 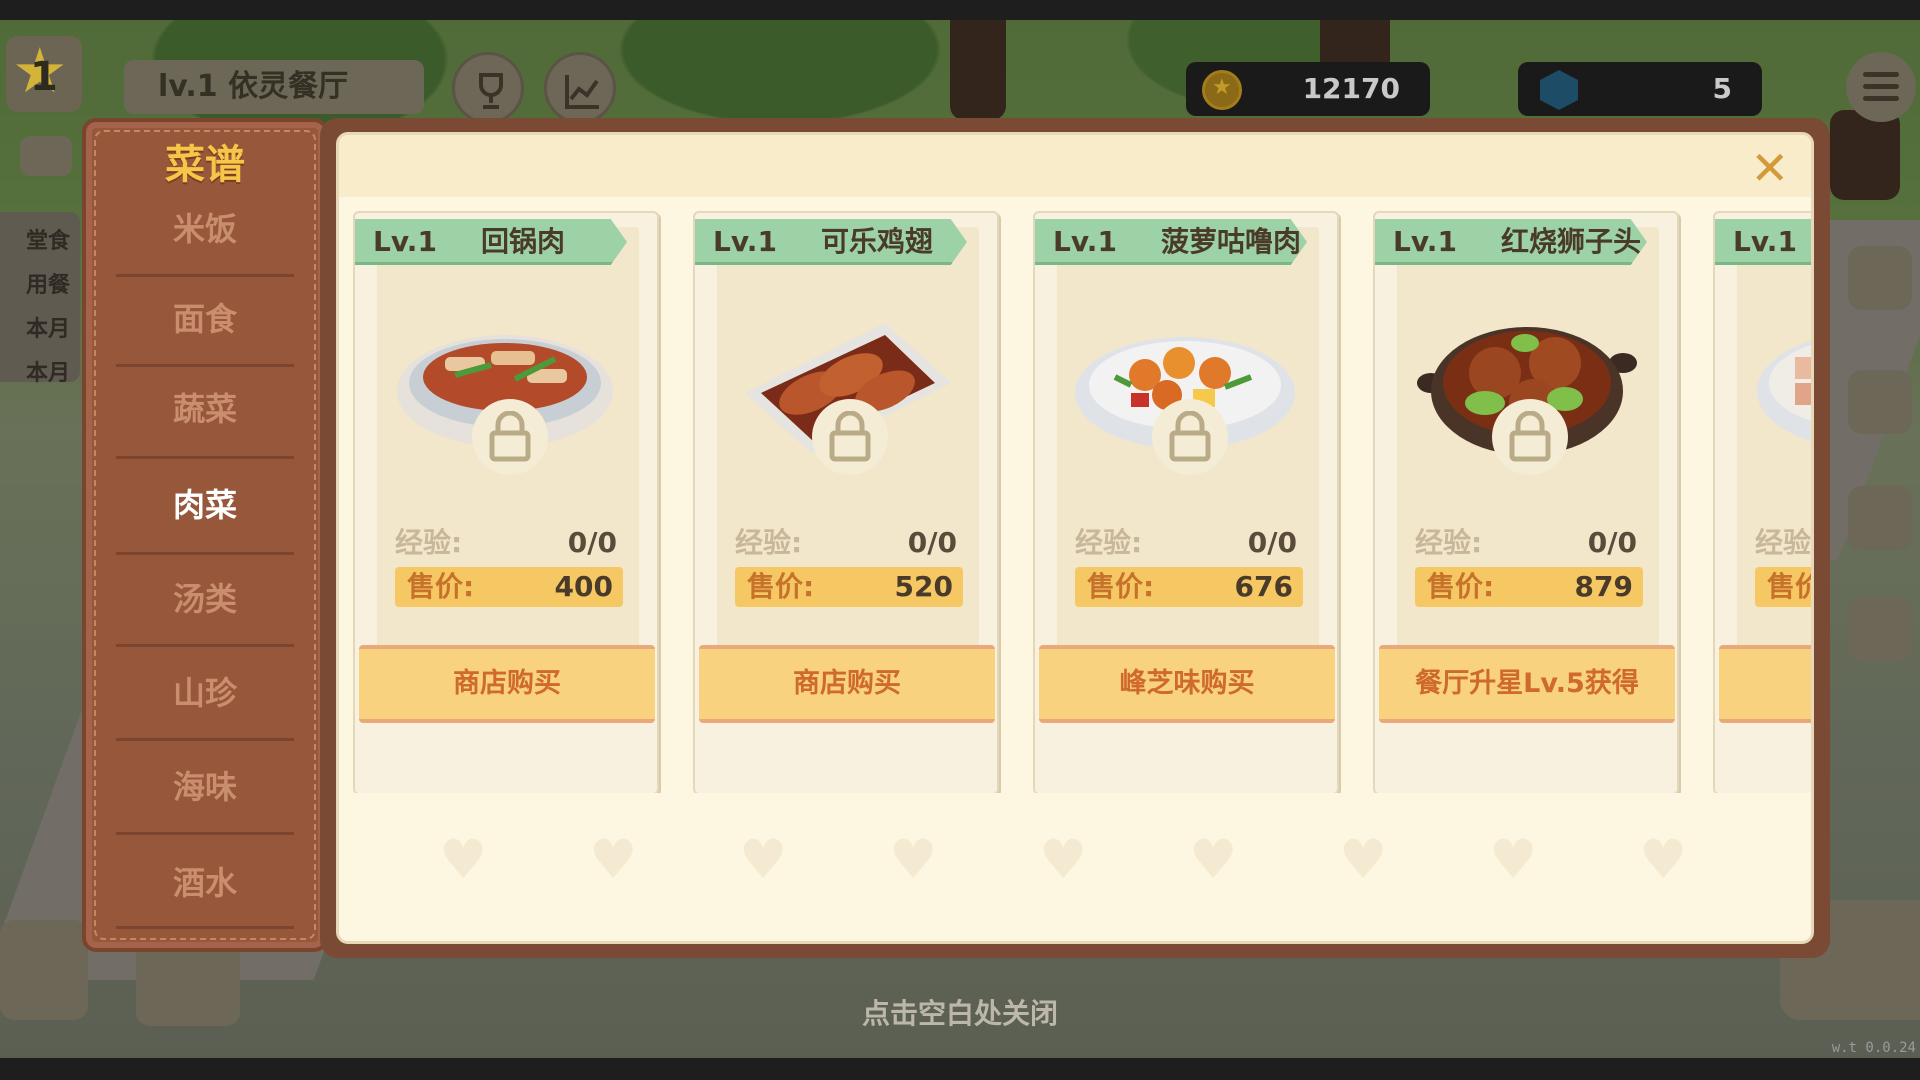 What do you see at coordinates (1231, 241) in the screenshot?
I see `dish-name: 菠萝咕噜肉` at bounding box center [1231, 241].